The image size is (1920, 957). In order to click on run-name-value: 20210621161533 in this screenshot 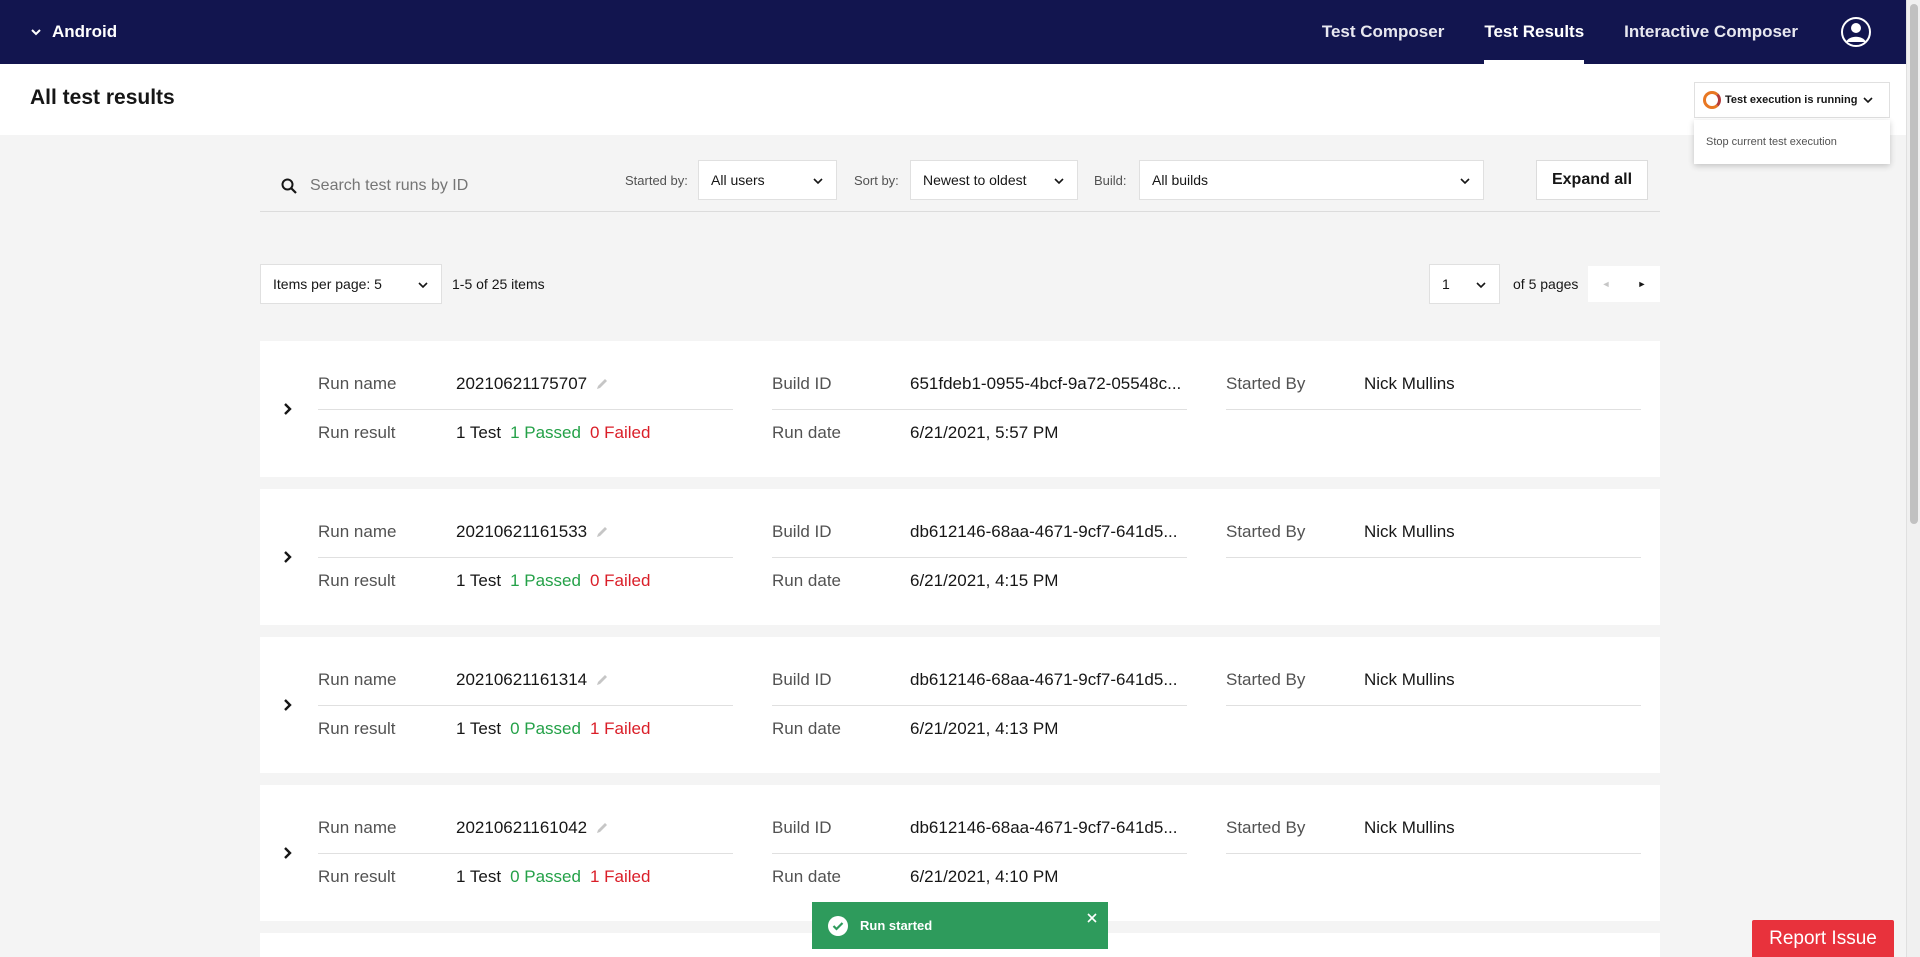, I will do `click(522, 531)`.